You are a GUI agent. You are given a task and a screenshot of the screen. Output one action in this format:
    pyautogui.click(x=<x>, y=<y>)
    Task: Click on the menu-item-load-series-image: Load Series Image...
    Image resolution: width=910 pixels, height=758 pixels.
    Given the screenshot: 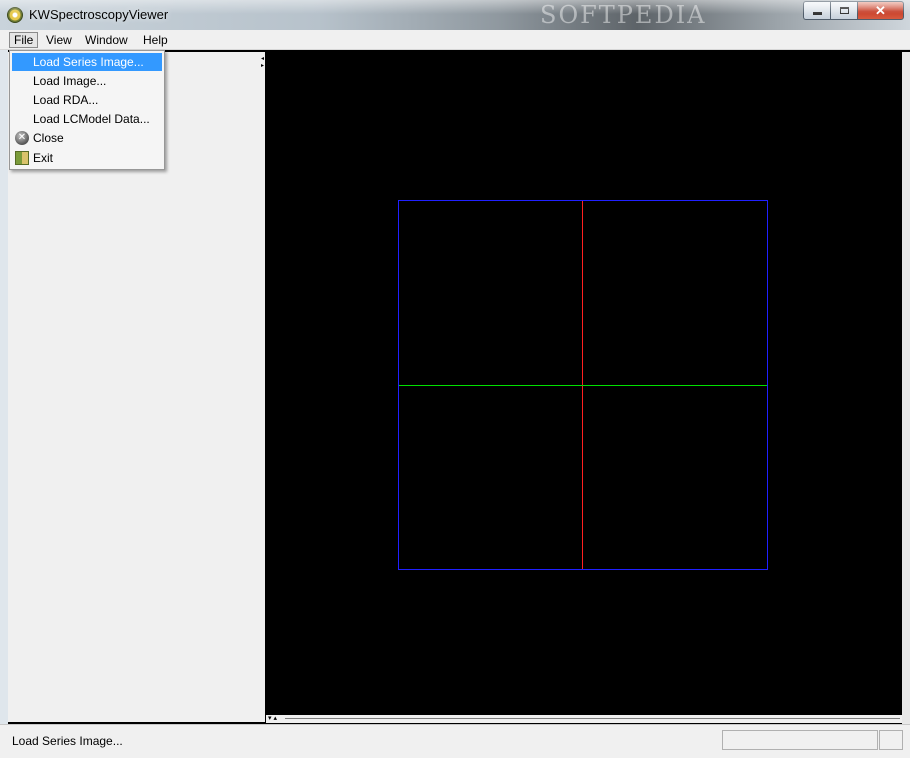 What is the action you would take?
    pyautogui.click(x=87, y=62)
    